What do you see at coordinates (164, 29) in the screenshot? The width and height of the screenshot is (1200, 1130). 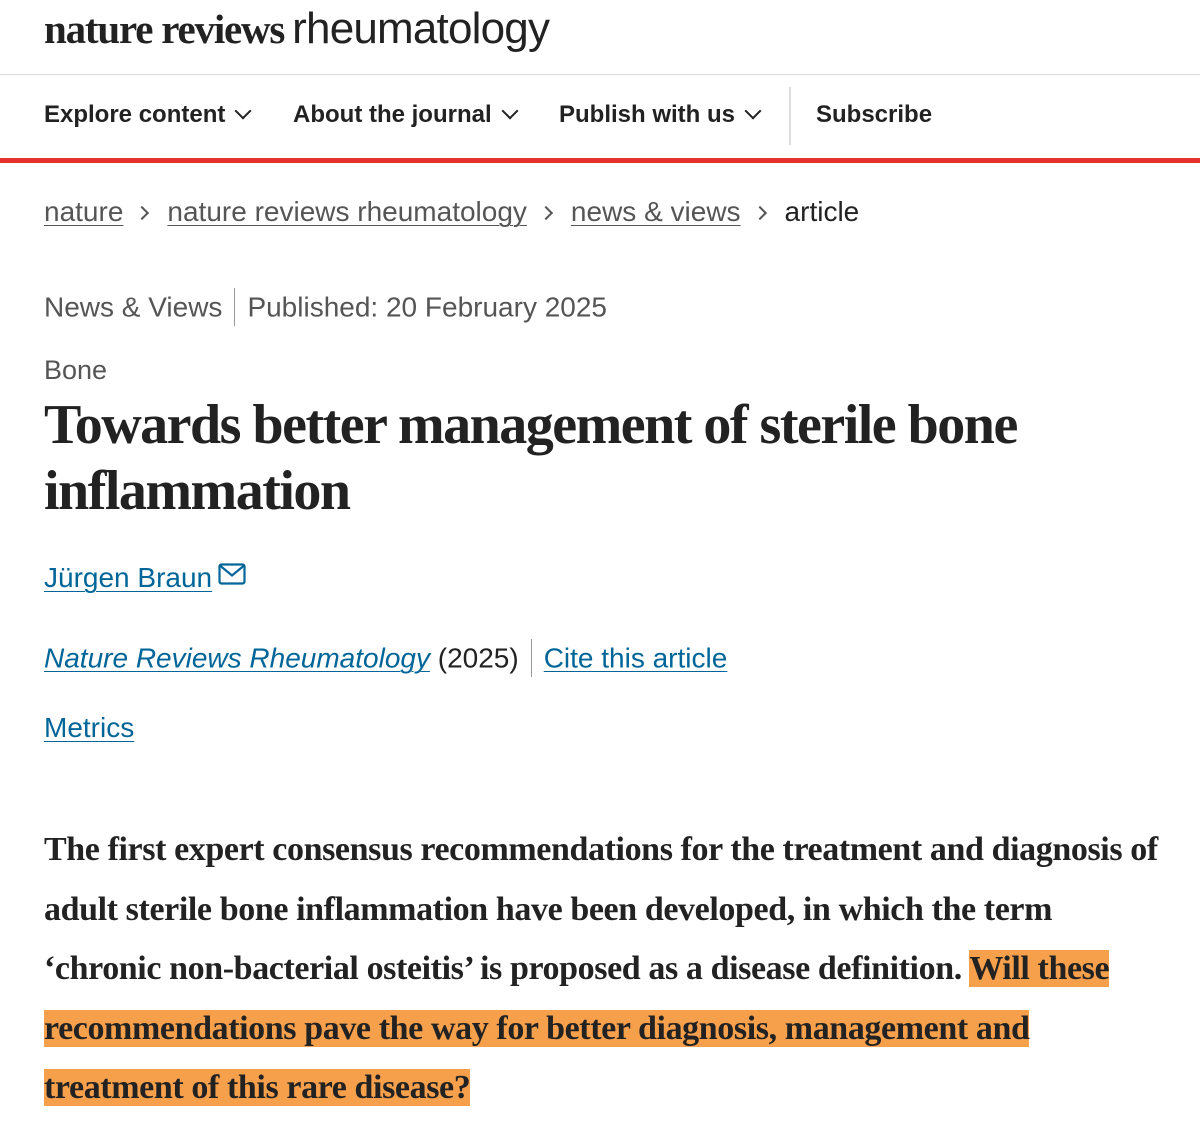 I see `brand-main-text: nature reviews` at bounding box center [164, 29].